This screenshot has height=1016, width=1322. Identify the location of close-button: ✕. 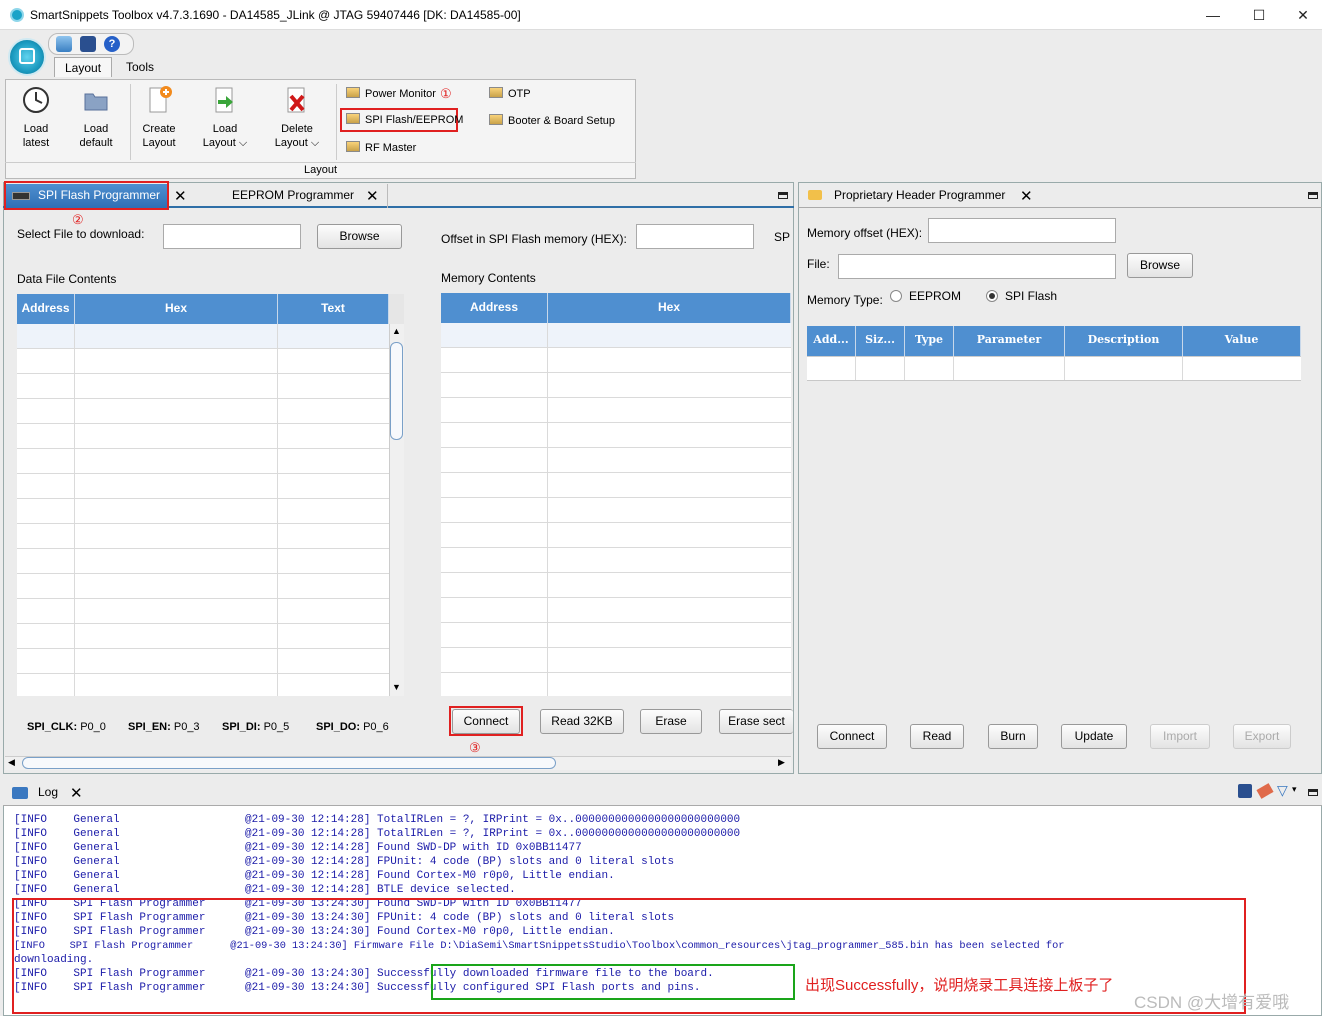
(1301, 15).